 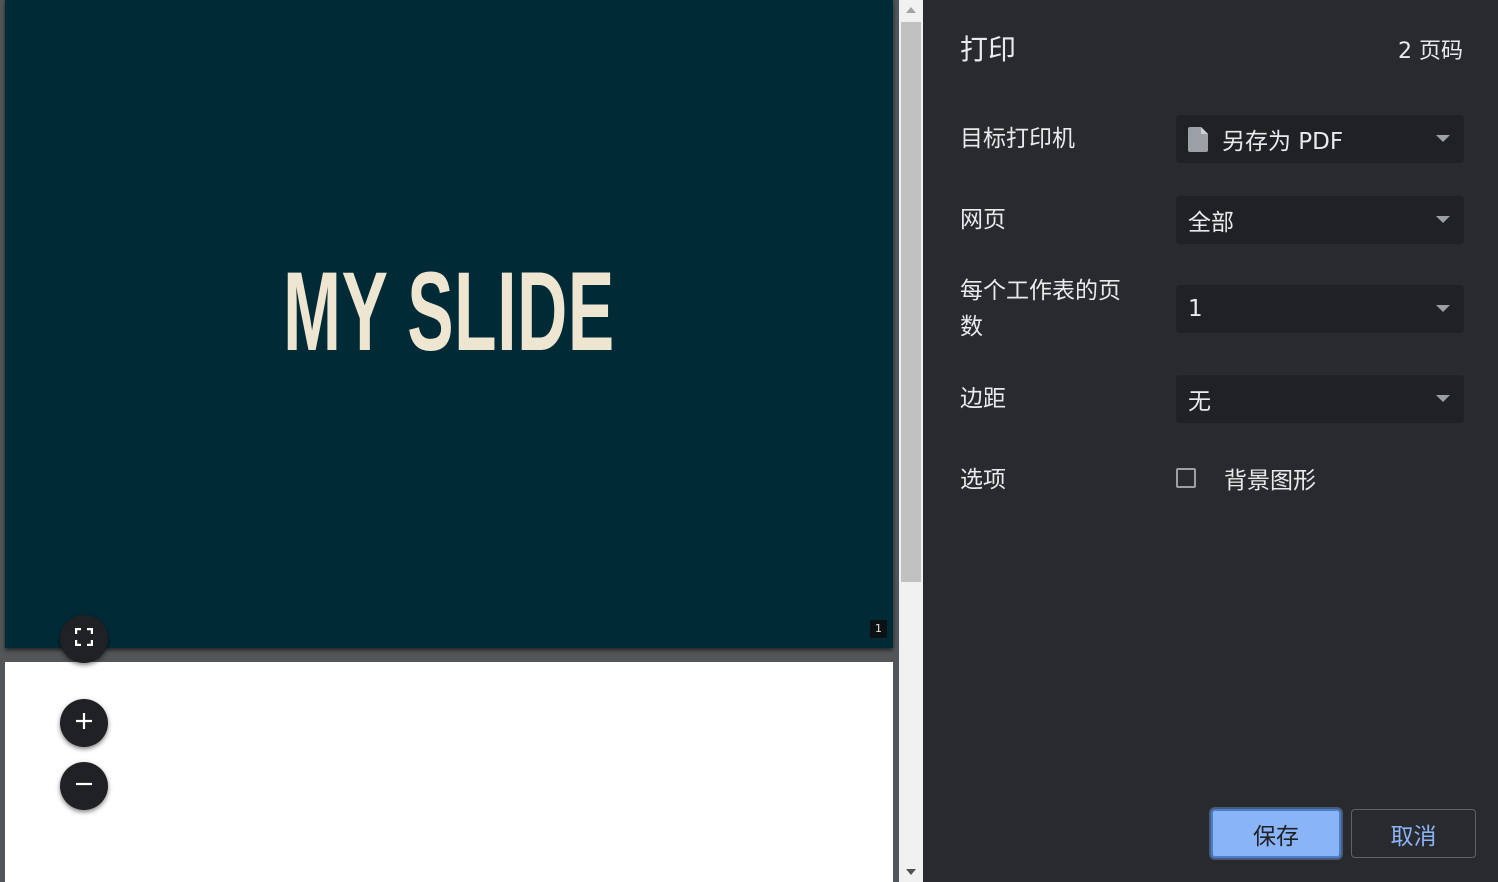 I want to click on pages-label: 网页, so click(x=983, y=220).